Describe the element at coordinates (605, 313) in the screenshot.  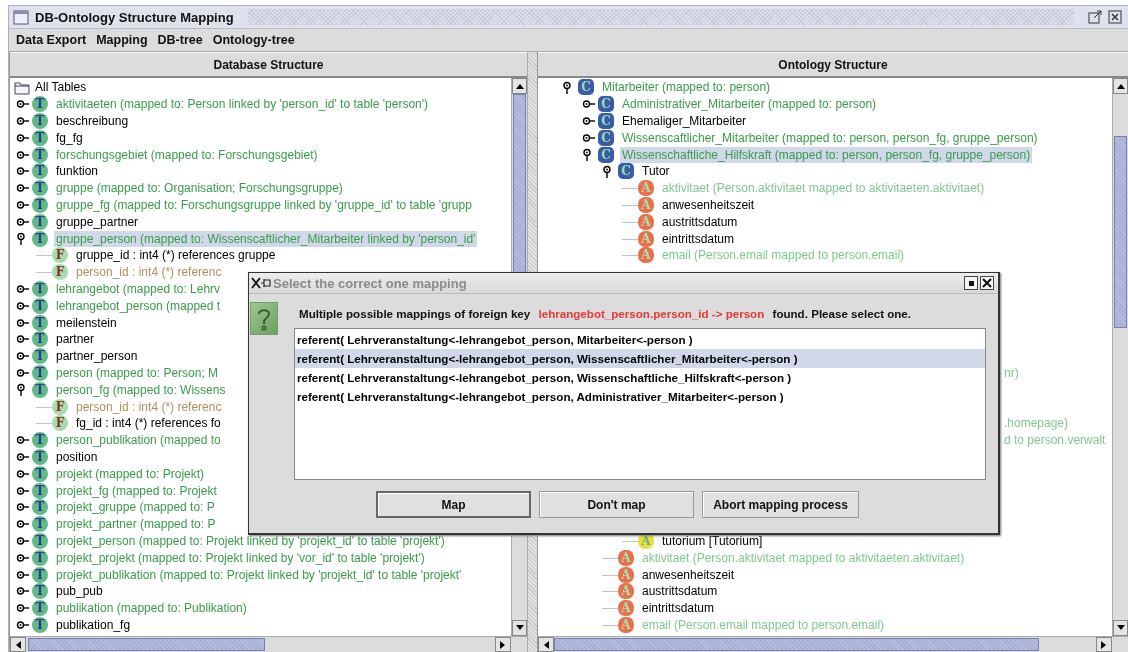
I see `dialog-message: Multiple possible mappings of foreign key lehrangebot_person.person_id -> person found. Please select one.` at that location.